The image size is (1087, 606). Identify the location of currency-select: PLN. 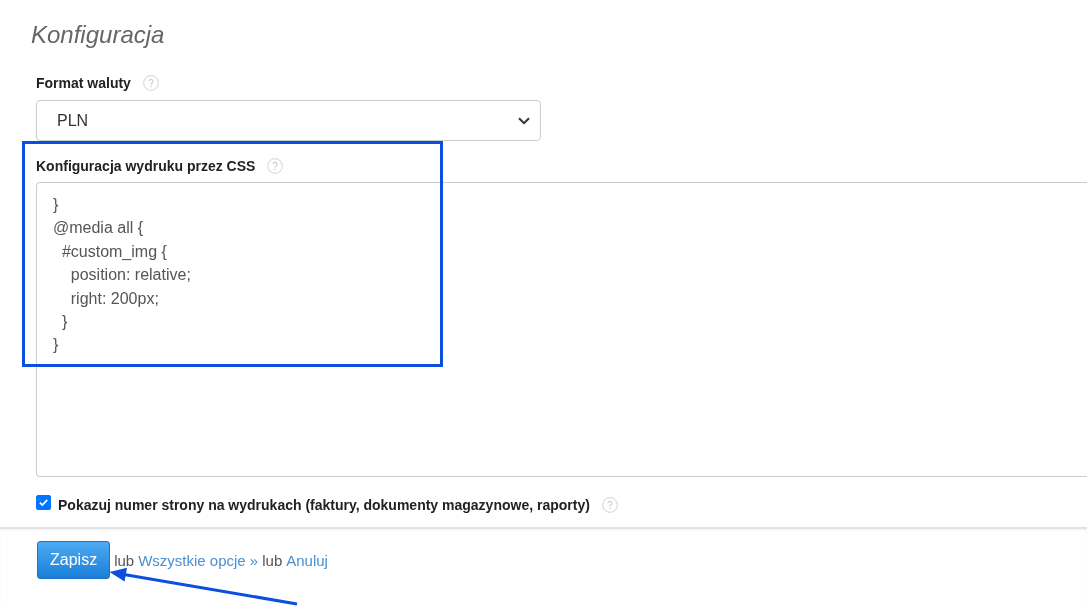
(288, 120).